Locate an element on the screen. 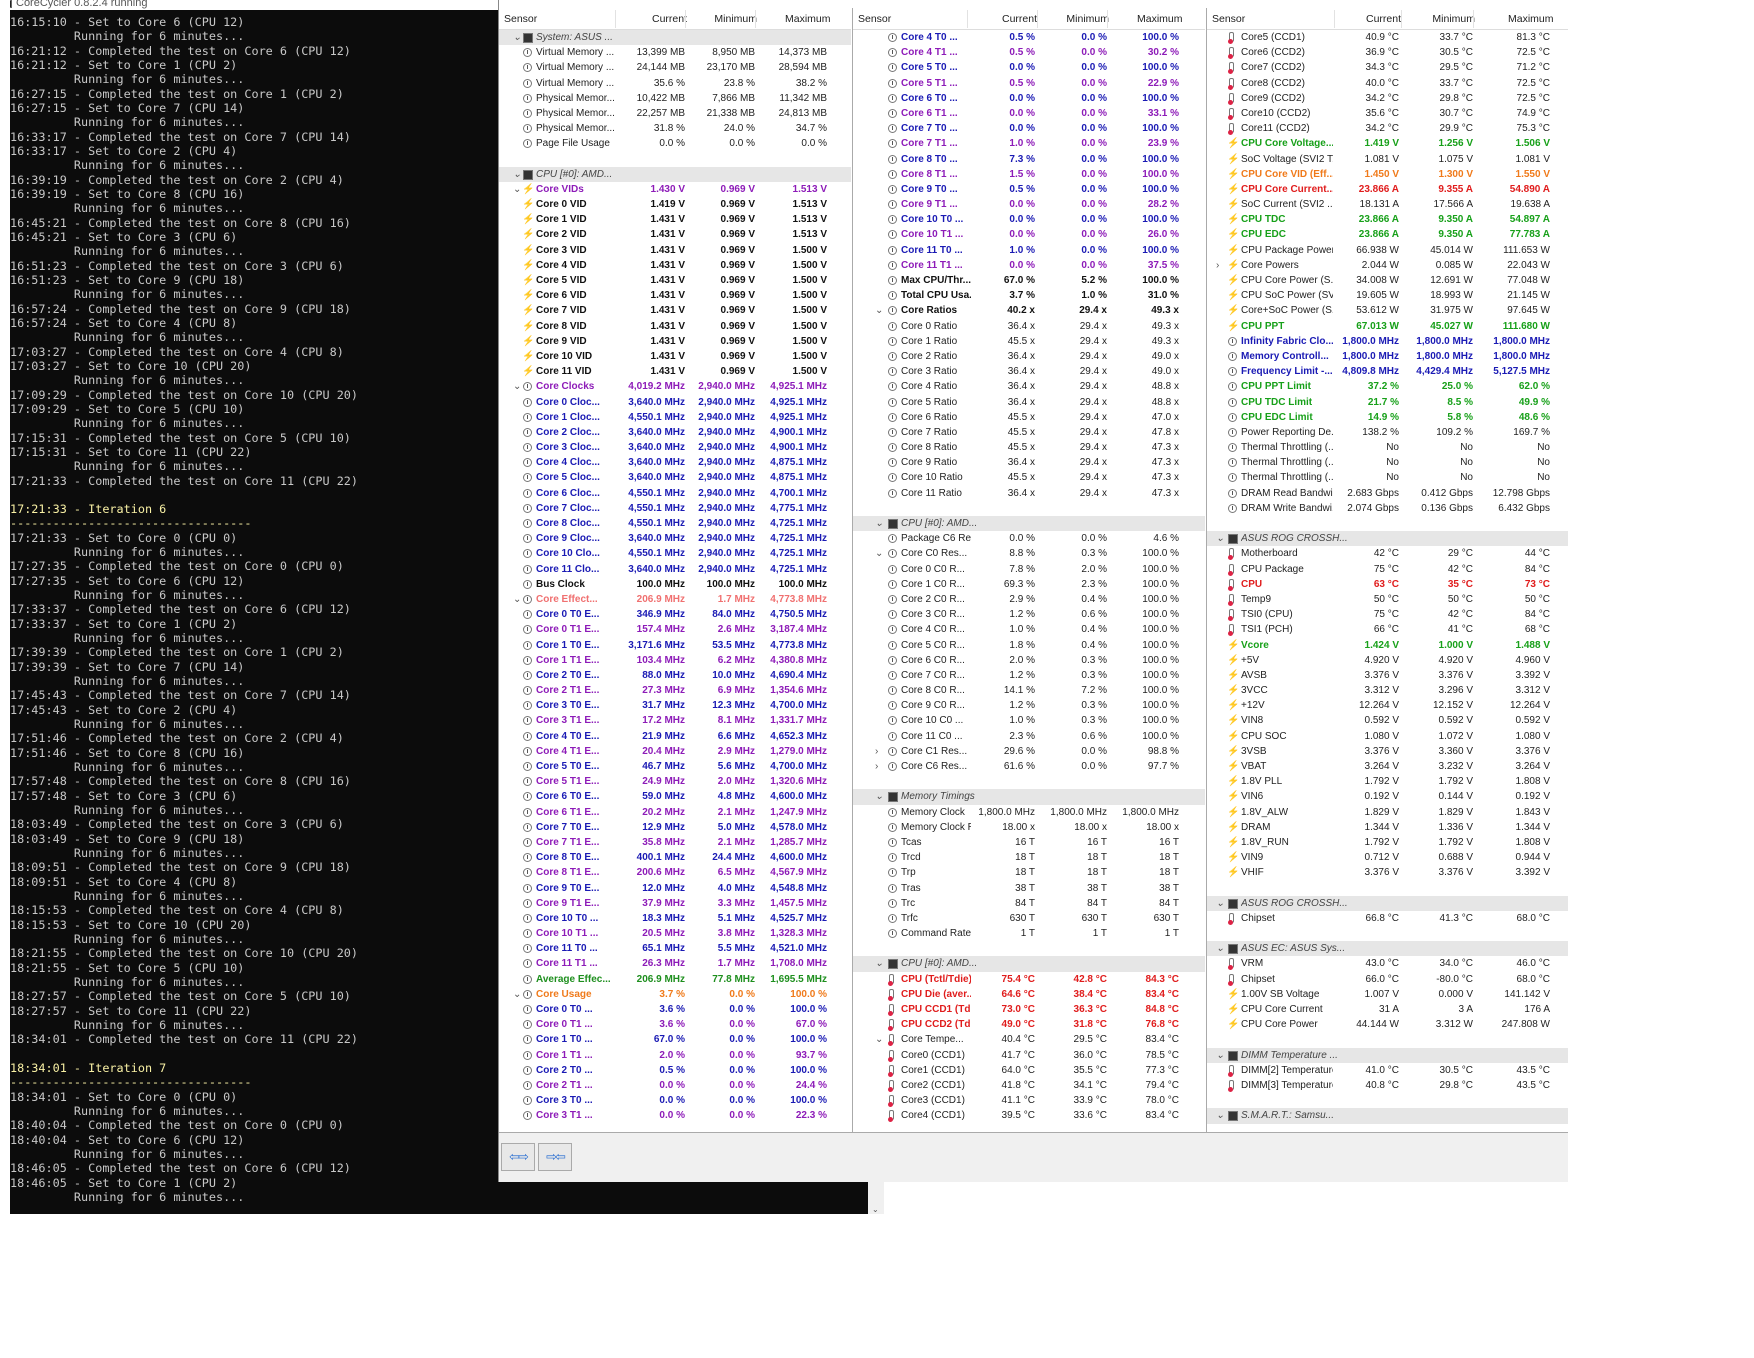  sensor-row: Core 11 C0 ... 2.3 % 0.6 % 100.0 % is located at coordinates (1029, 736).